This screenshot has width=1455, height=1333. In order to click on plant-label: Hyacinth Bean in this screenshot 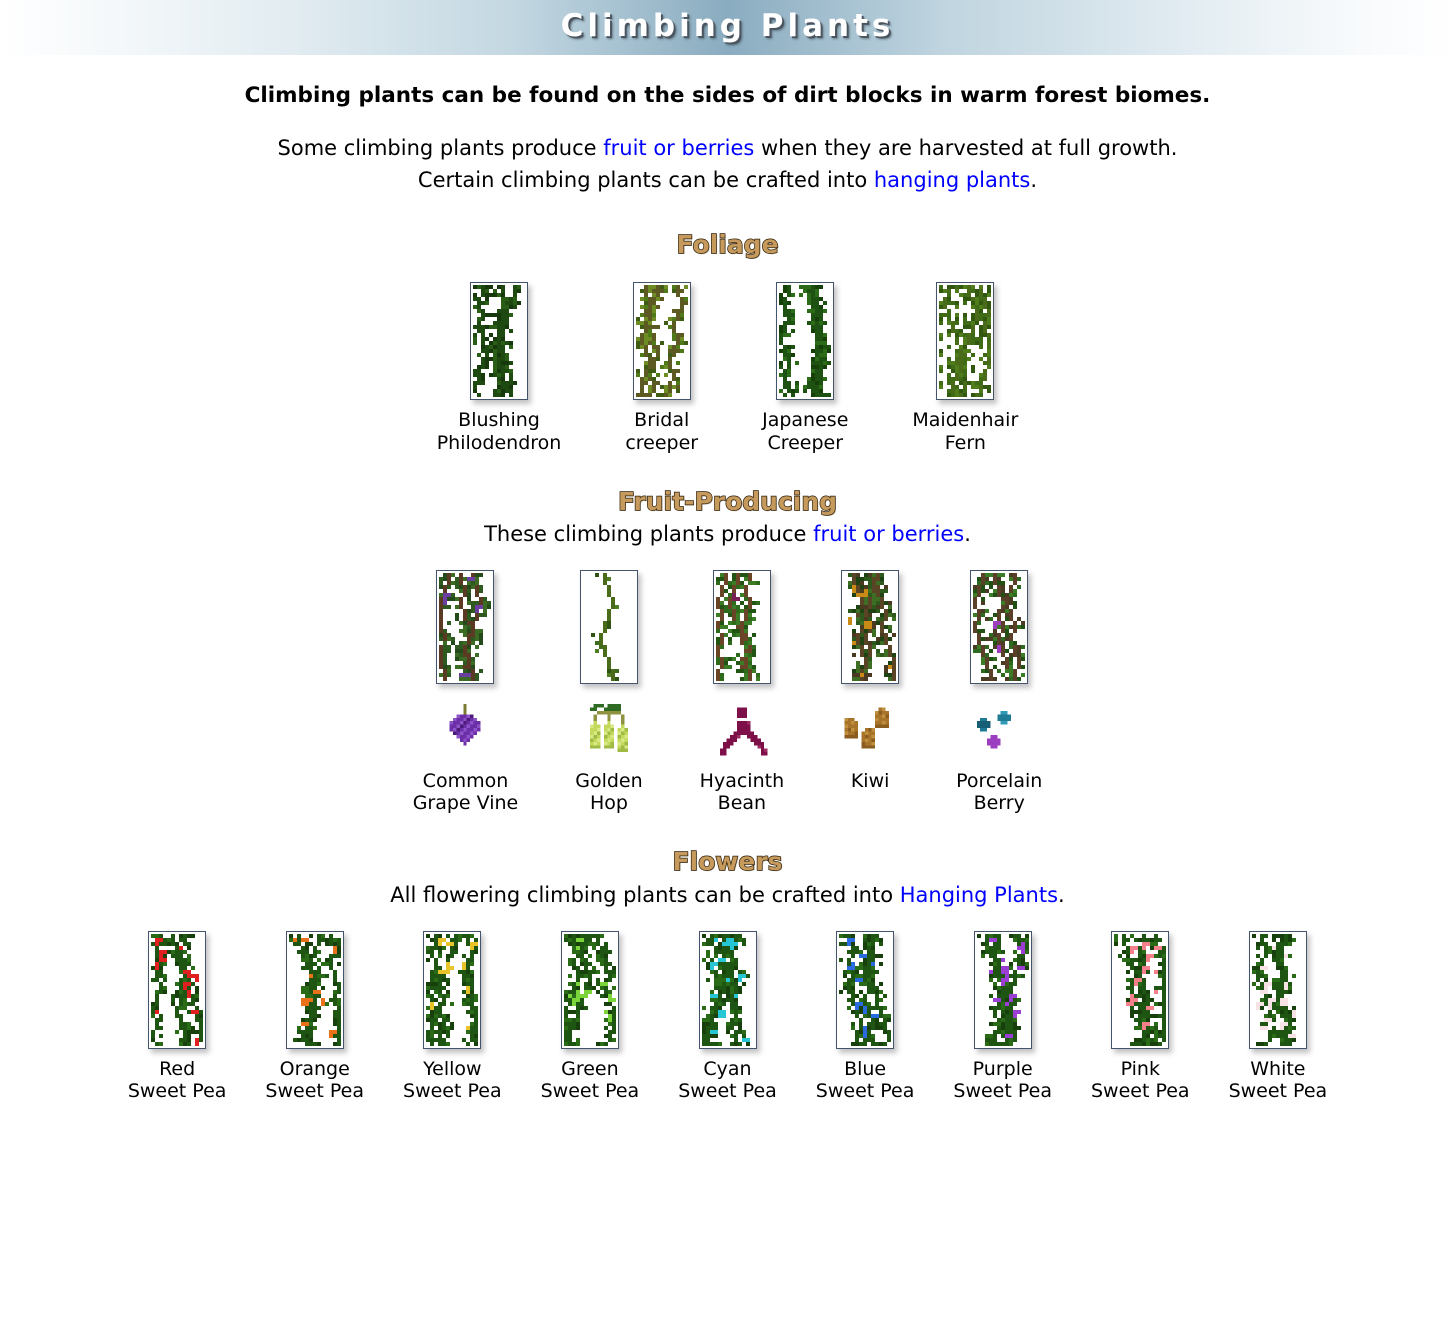, I will do `click(742, 792)`.